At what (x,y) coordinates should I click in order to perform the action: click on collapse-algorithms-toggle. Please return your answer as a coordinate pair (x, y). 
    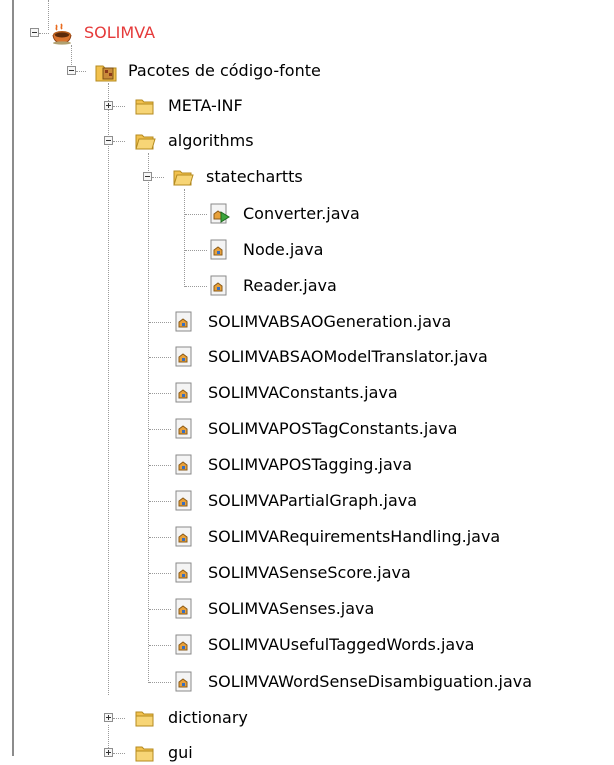
    Looking at the image, I should click on (108, 140).